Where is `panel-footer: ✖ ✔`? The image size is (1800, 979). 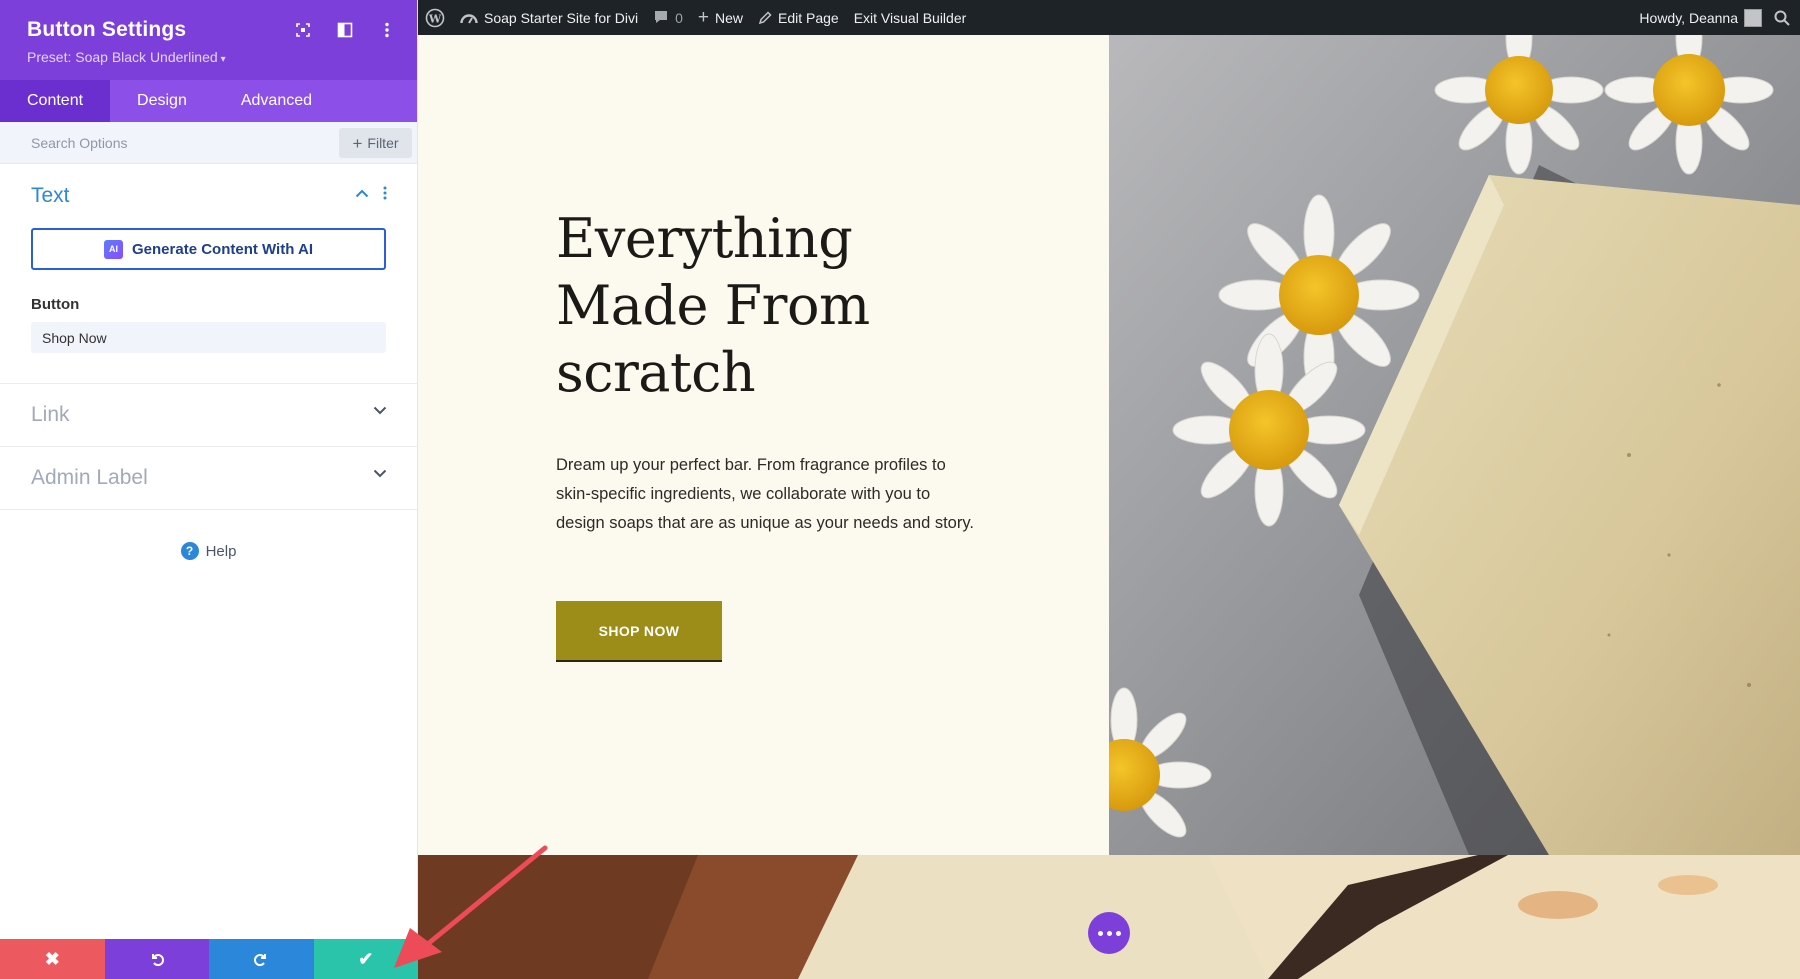 panel-footer: ✖ ✔ is located at coordinates (209, 959).